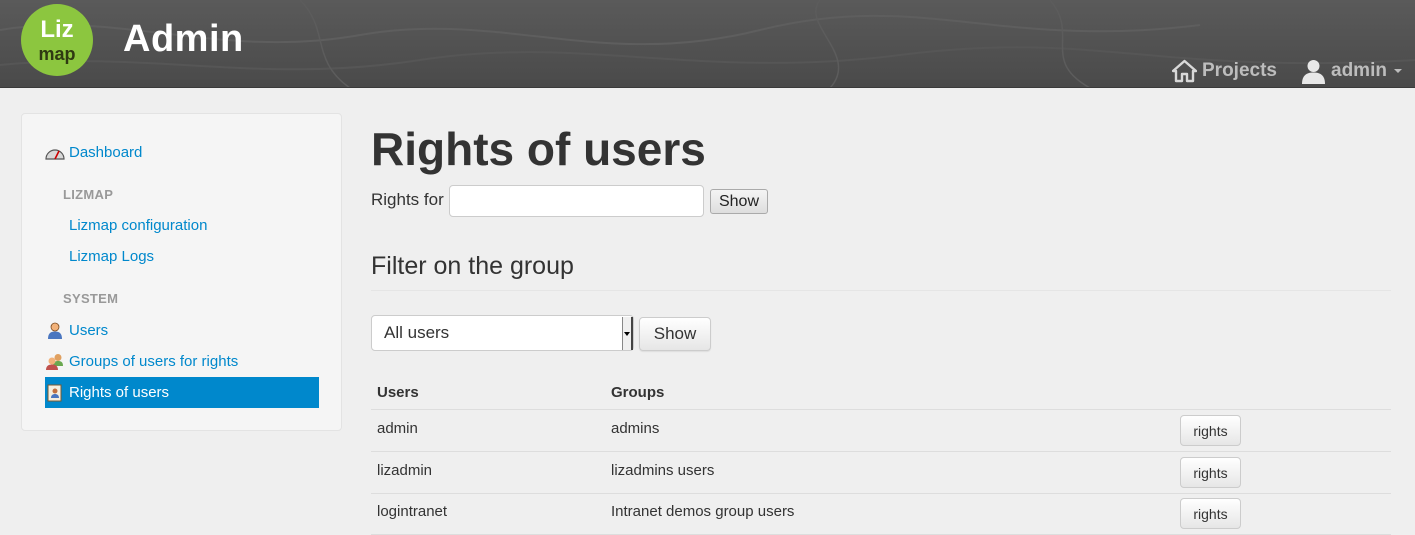 The width and height of the screenshot is (1415, 535). I want to click on dashboard-icon, so click(55, 153).